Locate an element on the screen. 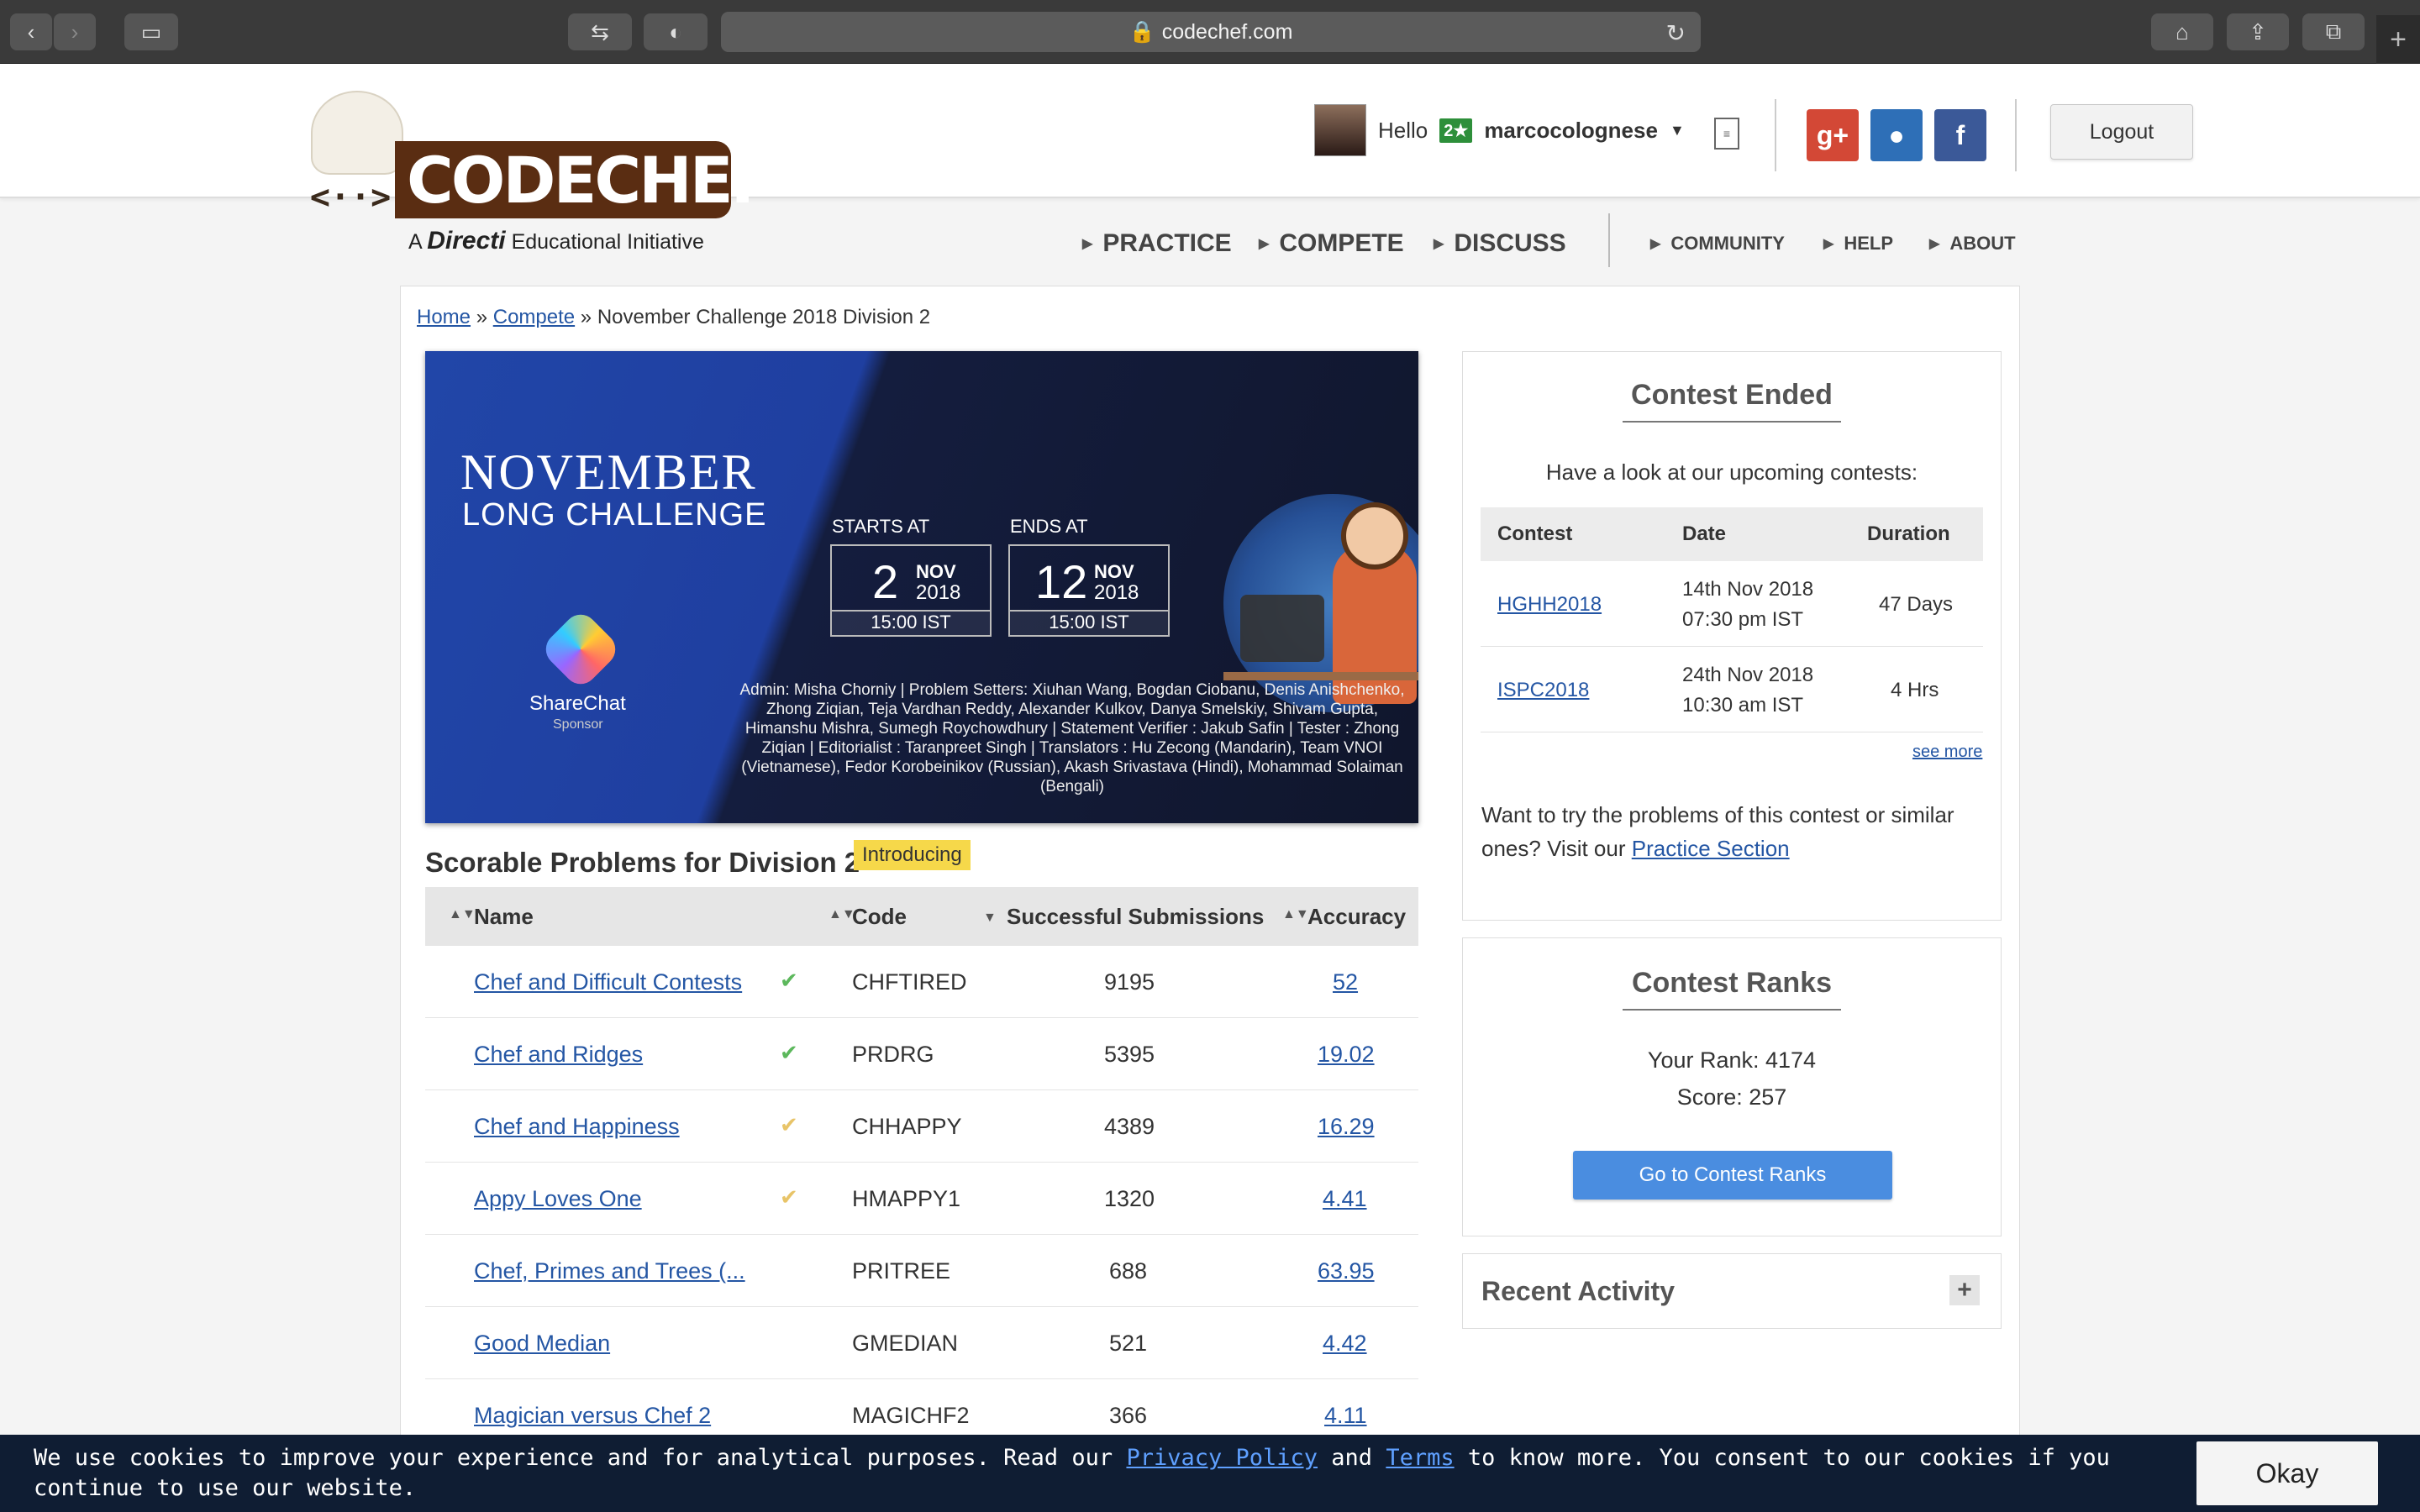 This screenshot has width=2420, height=1512. problem-code: GMEDIAN is located at coordinates (905, 1343).